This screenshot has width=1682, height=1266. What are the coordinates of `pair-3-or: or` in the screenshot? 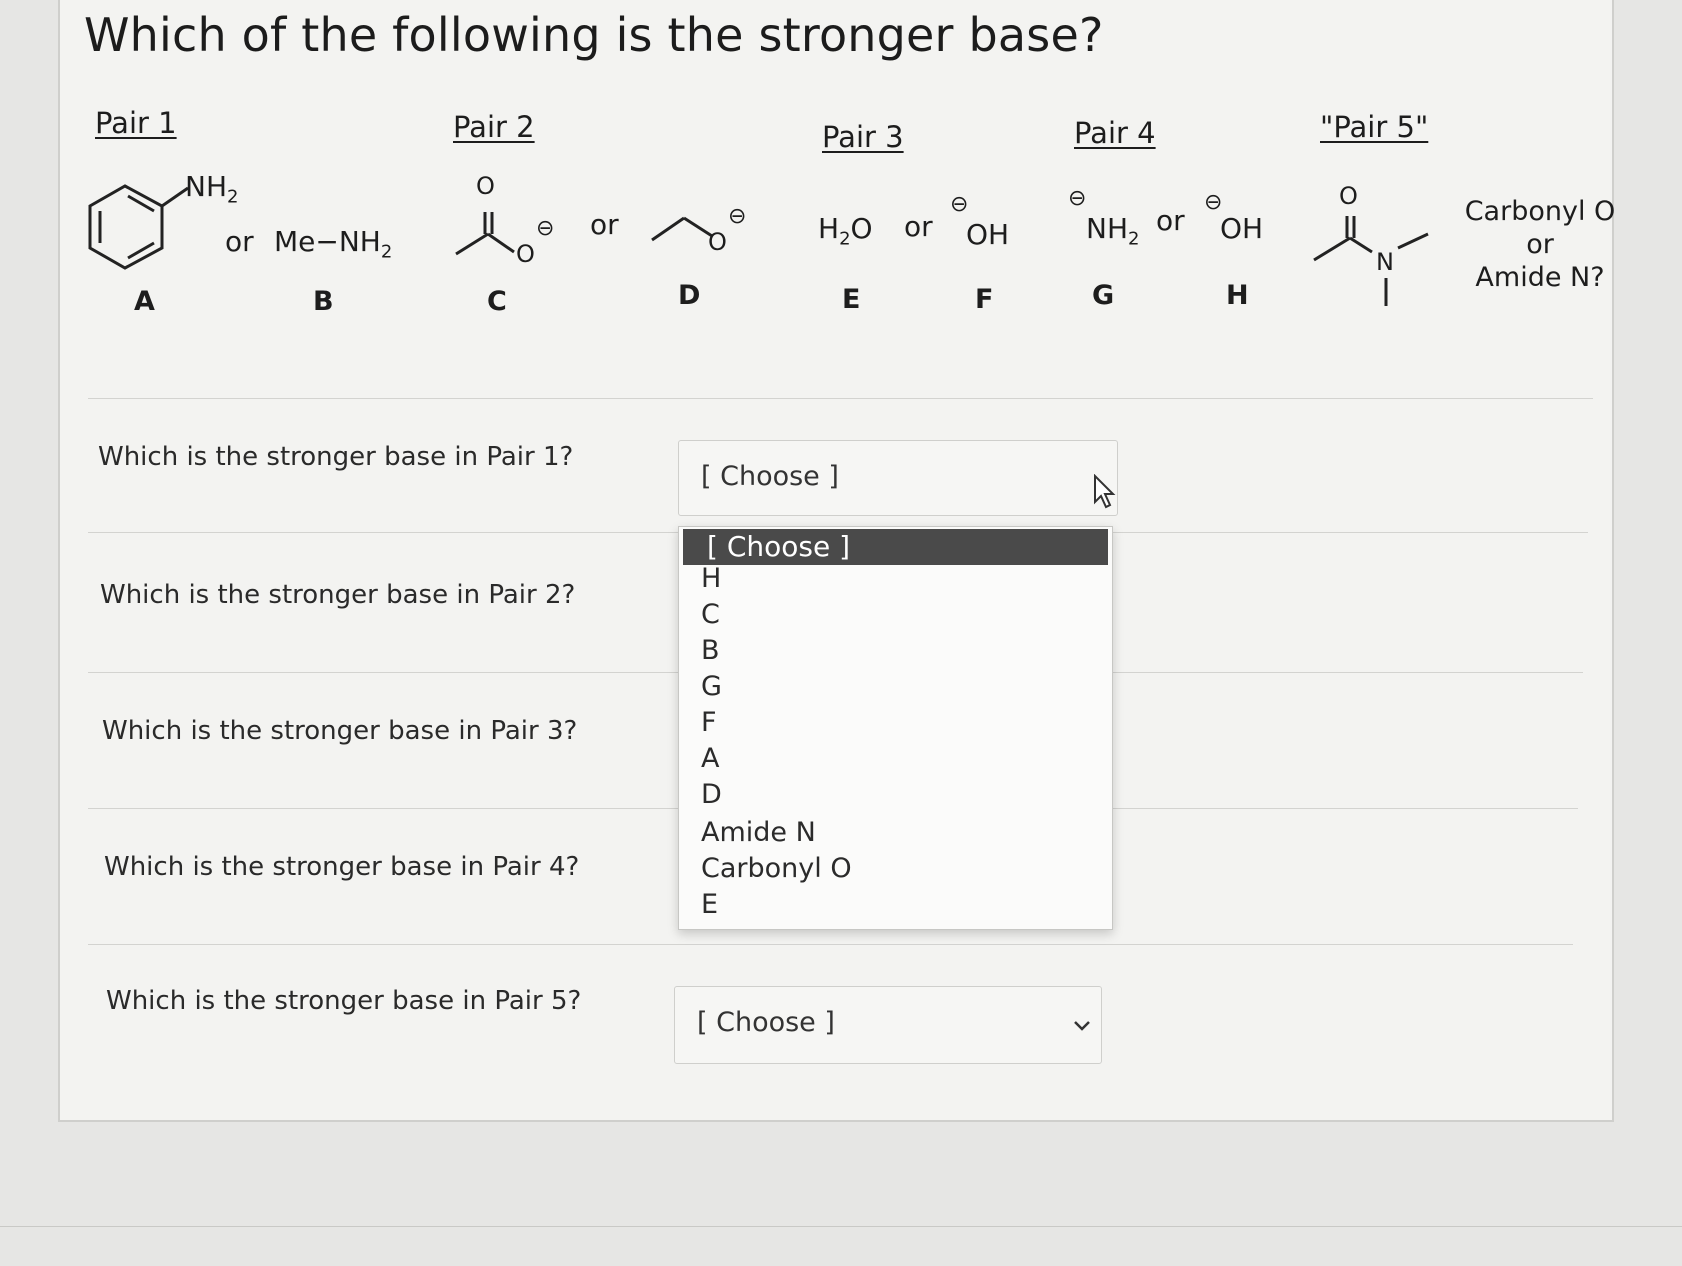 It's located at (918, 226).